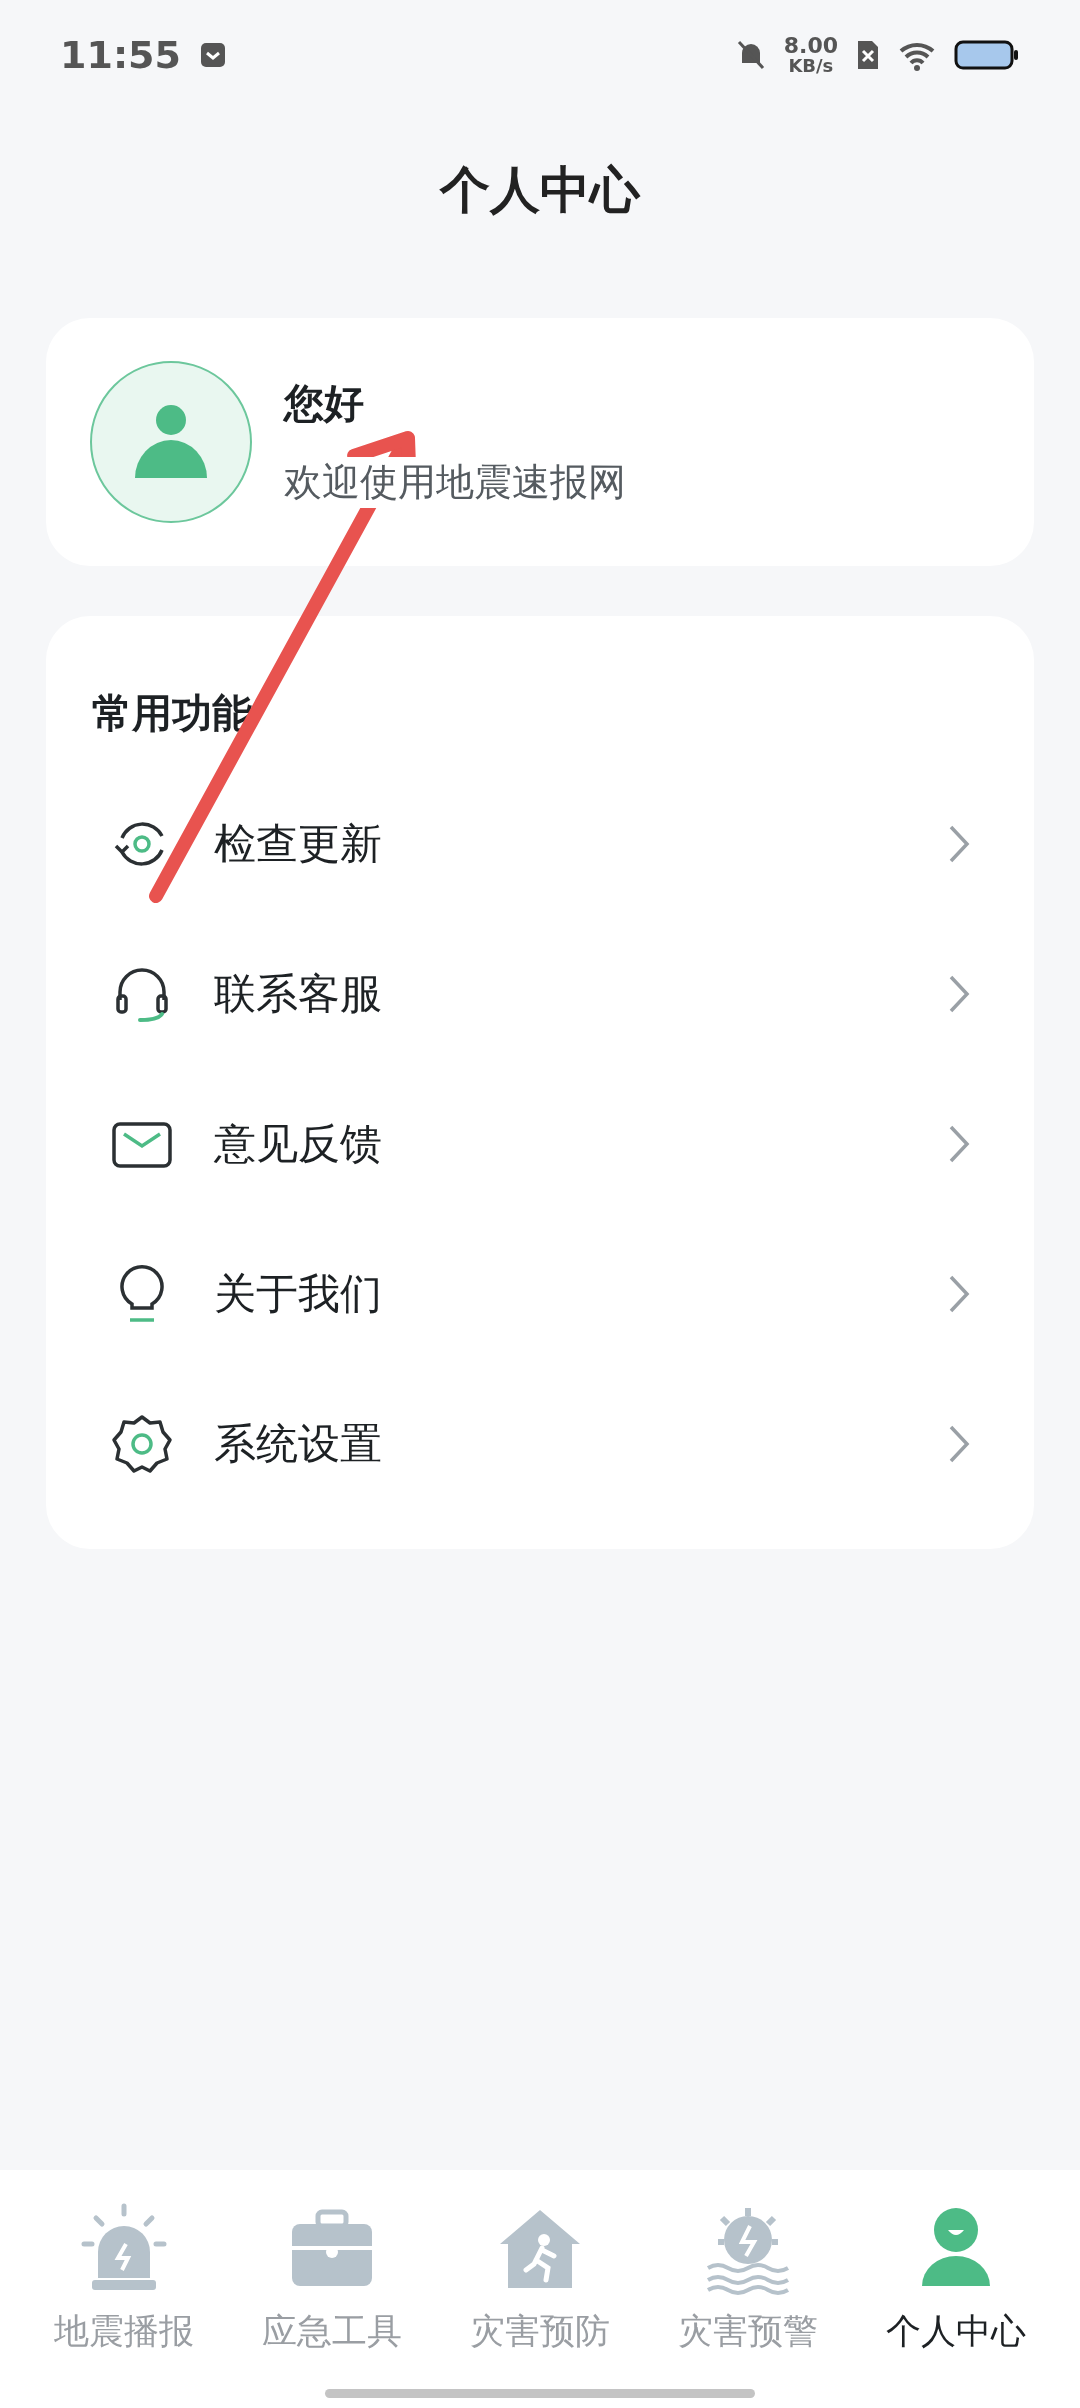 Image resolution: width=1080 pixels, height=2408 pixels. I want to click on person-icon, so click(171, 442).